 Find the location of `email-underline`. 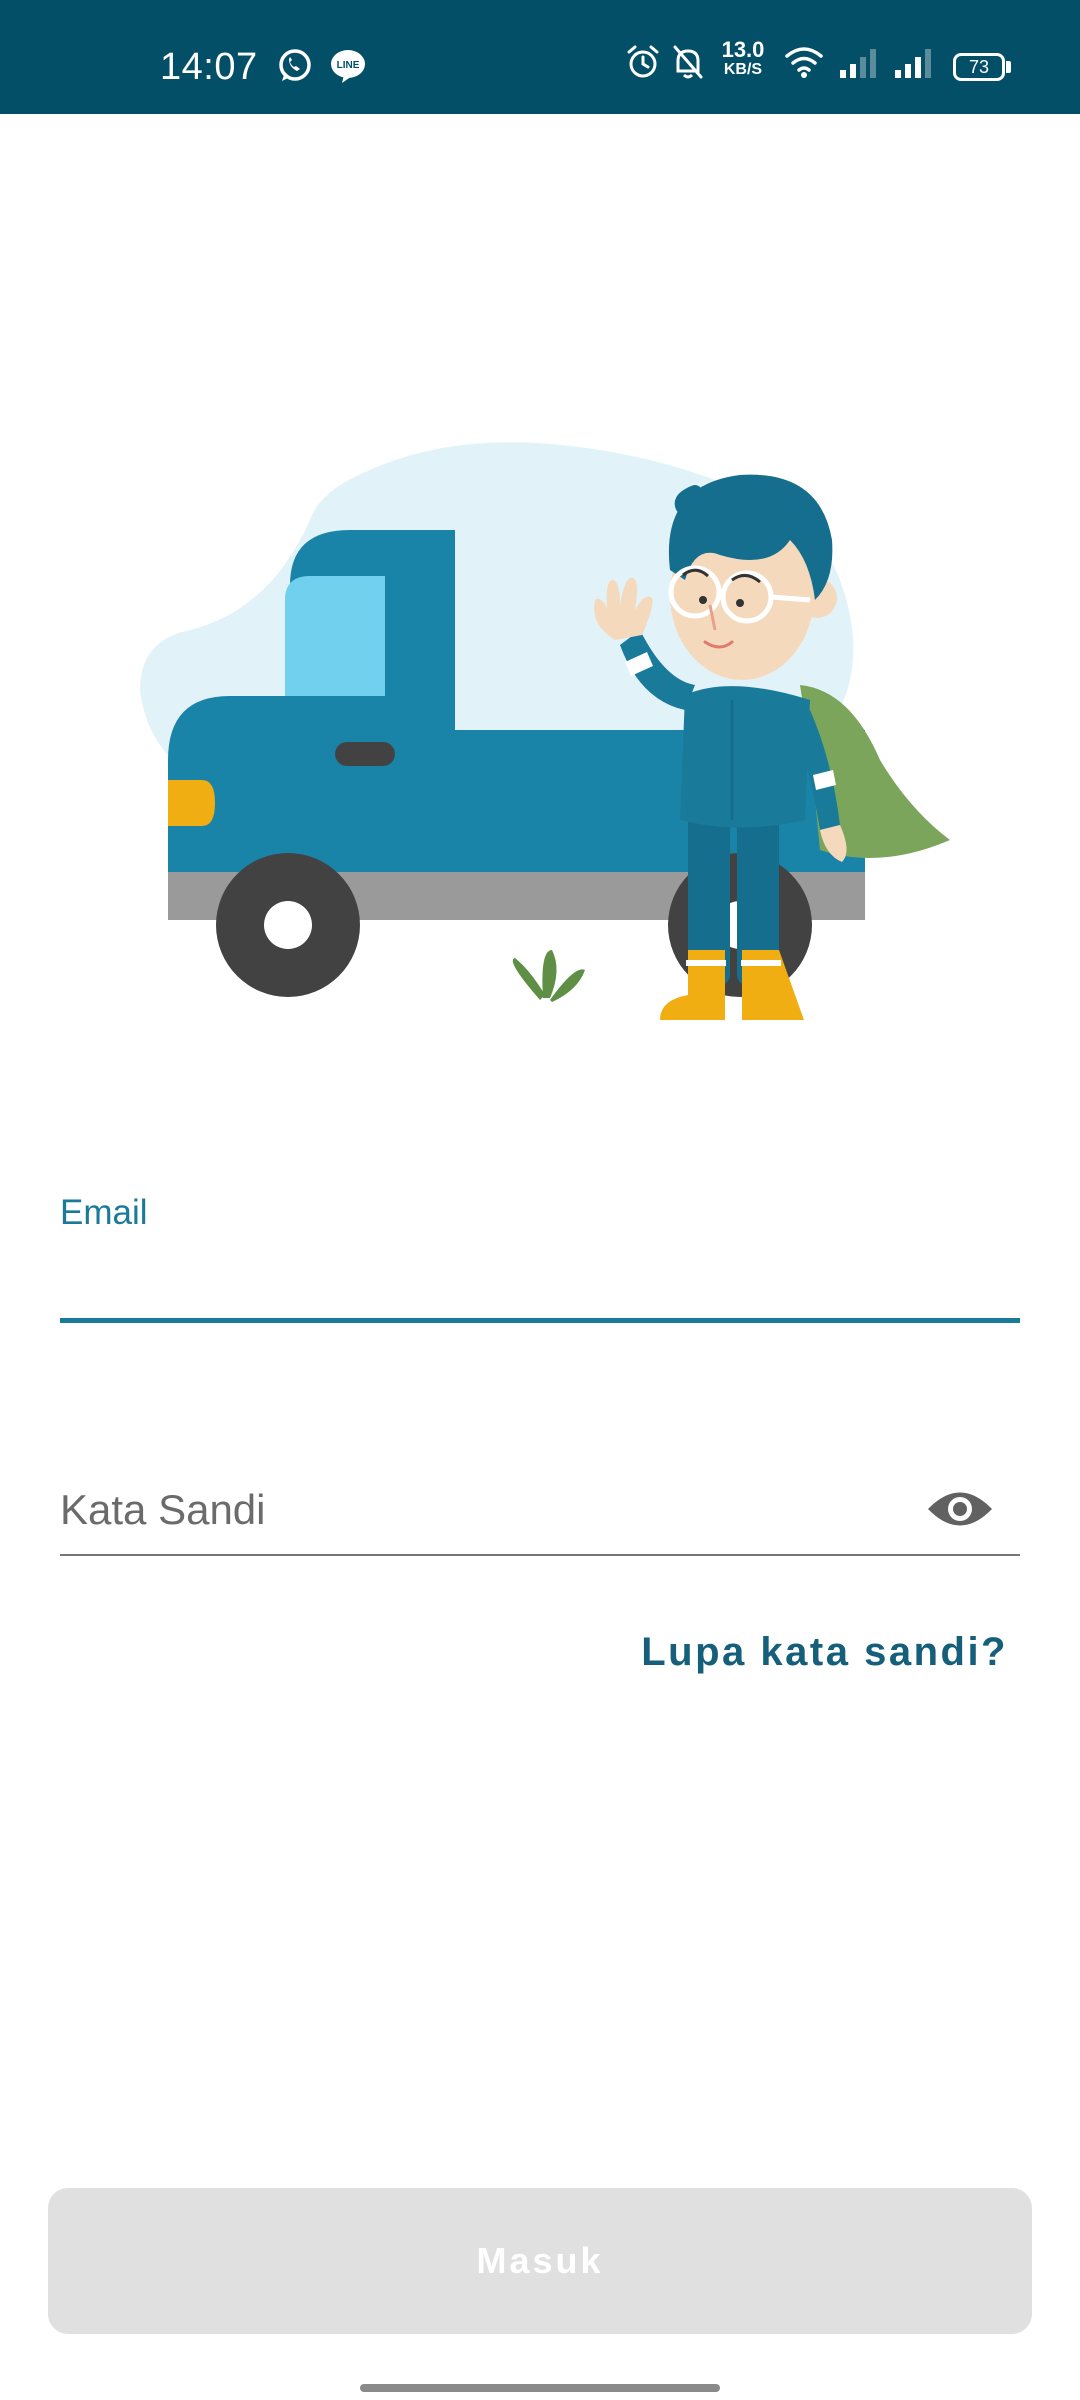

email-underline is located at coordinates (540, 1320).